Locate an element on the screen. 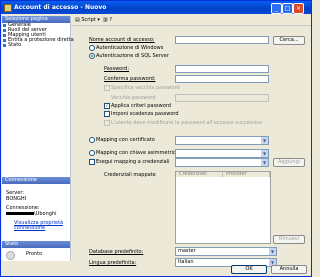 This screenshot has width=320, height=277. must-change-checkbox is located at coordinates (107, 123).